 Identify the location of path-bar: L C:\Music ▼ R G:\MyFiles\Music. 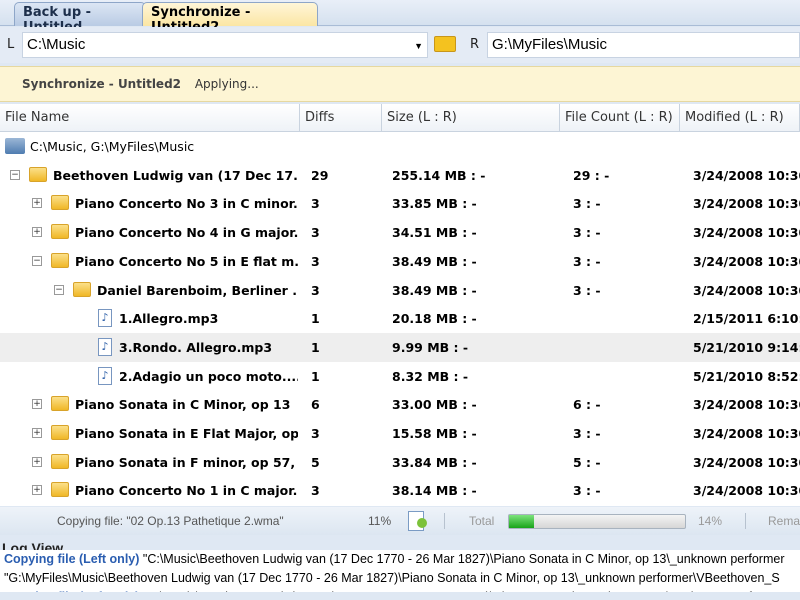
(400, 45).